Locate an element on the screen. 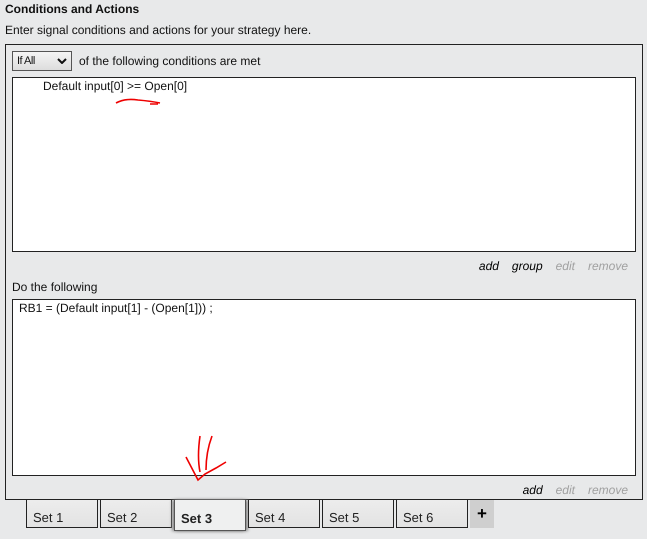  condition-mode-dropdown: If All is located at coordinates (42, 60).